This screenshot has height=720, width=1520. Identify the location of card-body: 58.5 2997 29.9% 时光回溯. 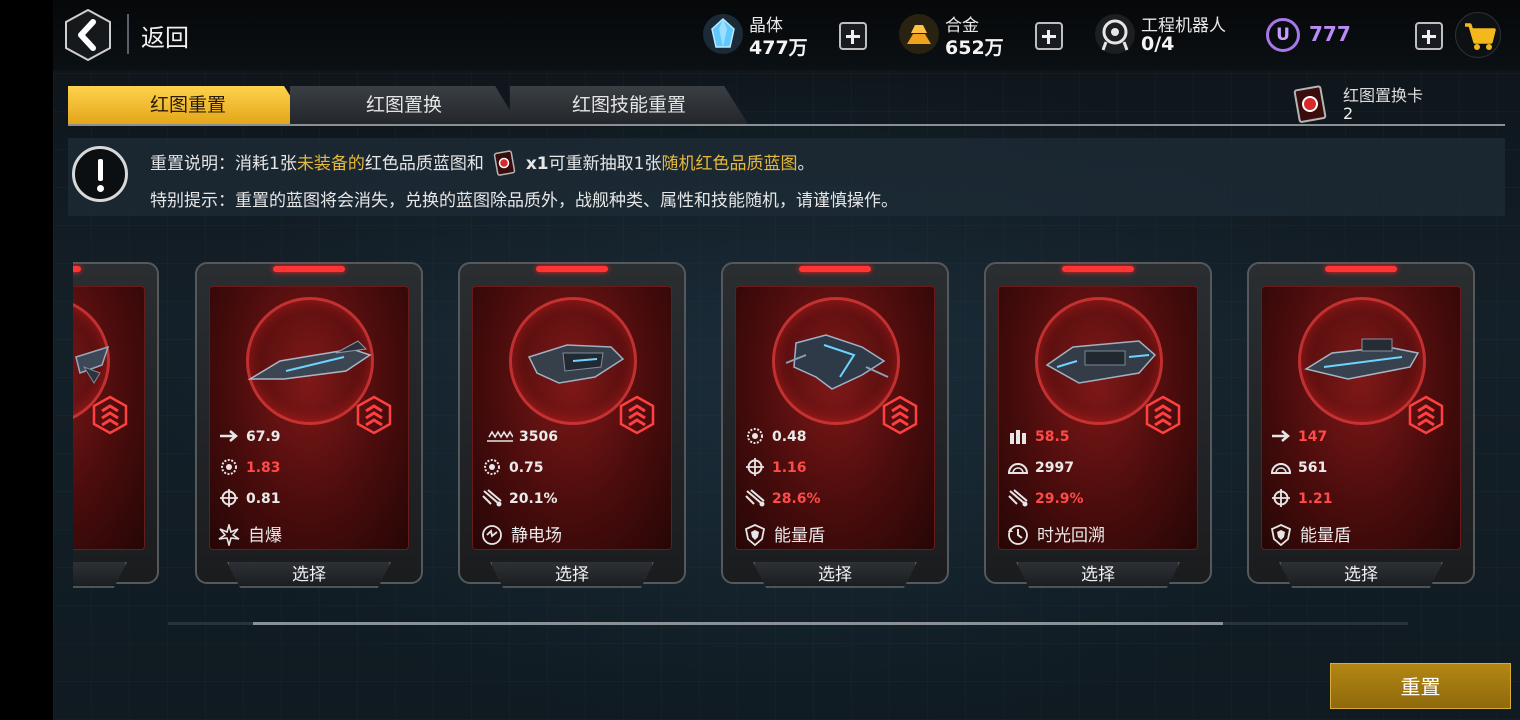
(1098, 418).